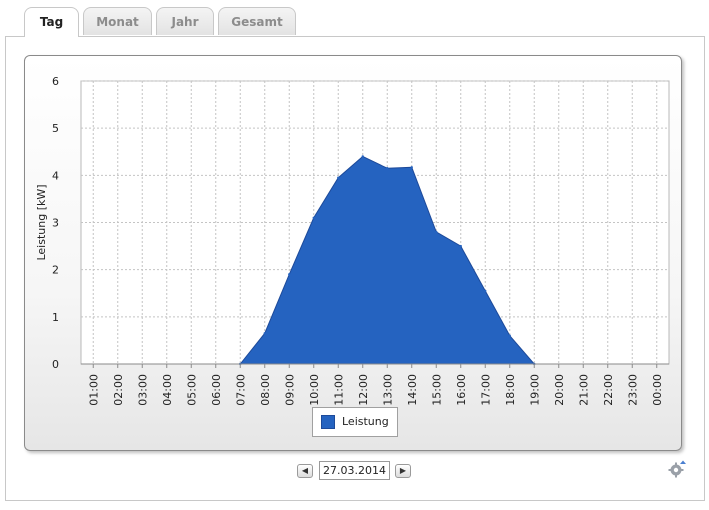 This screenshot has height=510, width=709. Describe the element at coordinates (354, 470) in the screenshot. I see `date-field` at that location.